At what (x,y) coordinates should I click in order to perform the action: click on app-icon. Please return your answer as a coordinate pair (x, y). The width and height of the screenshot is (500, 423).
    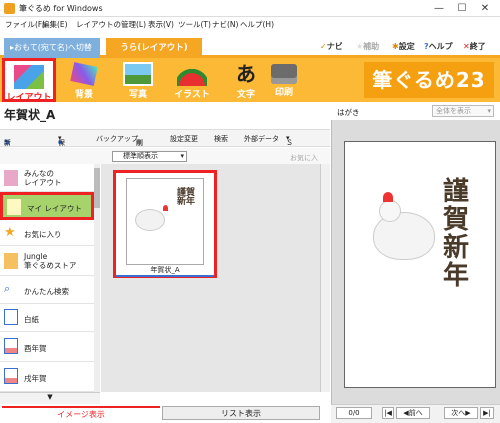
    Looking at the image, I should click on (9, 8).